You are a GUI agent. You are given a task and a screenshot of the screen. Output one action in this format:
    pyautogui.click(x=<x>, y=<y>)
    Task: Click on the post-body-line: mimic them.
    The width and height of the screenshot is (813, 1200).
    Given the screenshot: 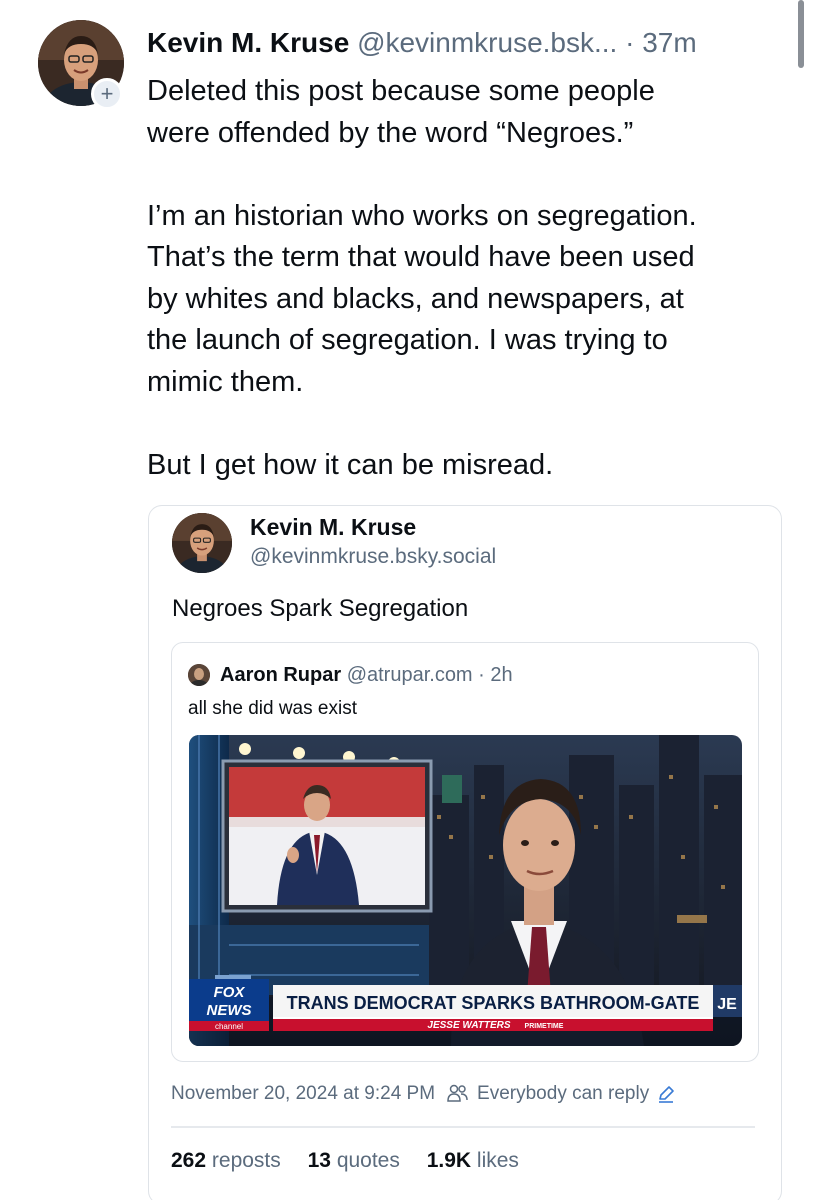 What is the action you would take?
    pyautogui.click(x=225, y=381)
    